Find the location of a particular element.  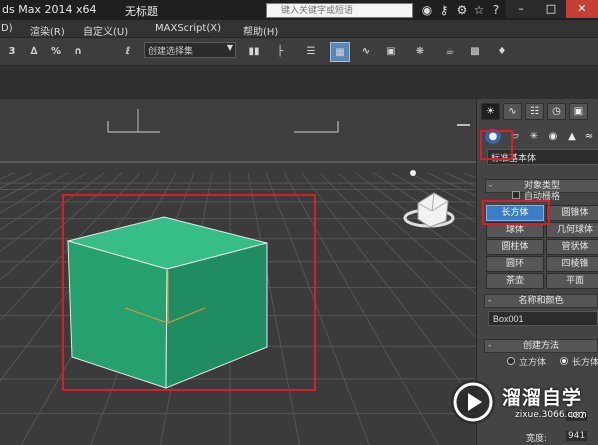

star-icon: ☆ is located at coordinates (479, 10).